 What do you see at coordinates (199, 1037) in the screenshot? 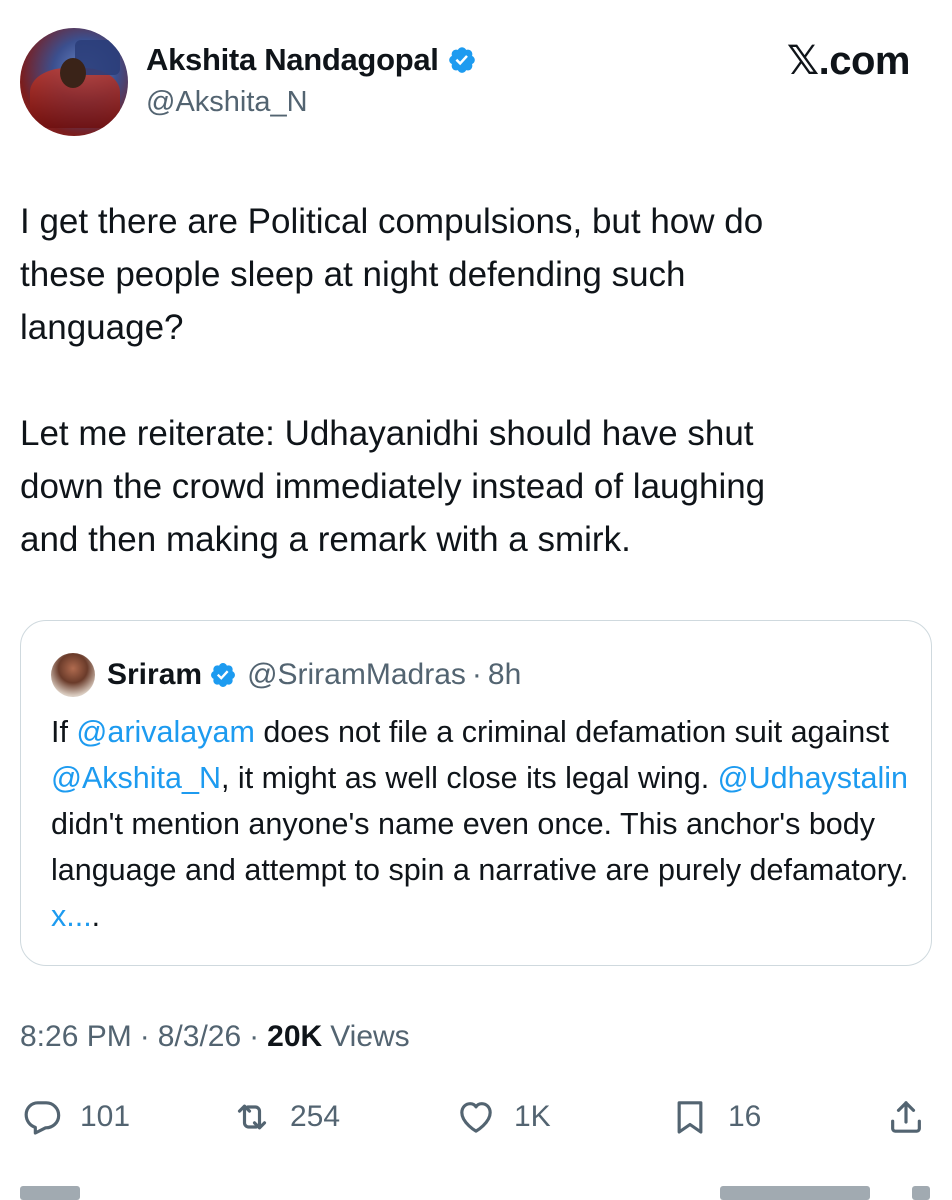
I see `post-date: 8/3/26` at bounding box center [199, 1037].